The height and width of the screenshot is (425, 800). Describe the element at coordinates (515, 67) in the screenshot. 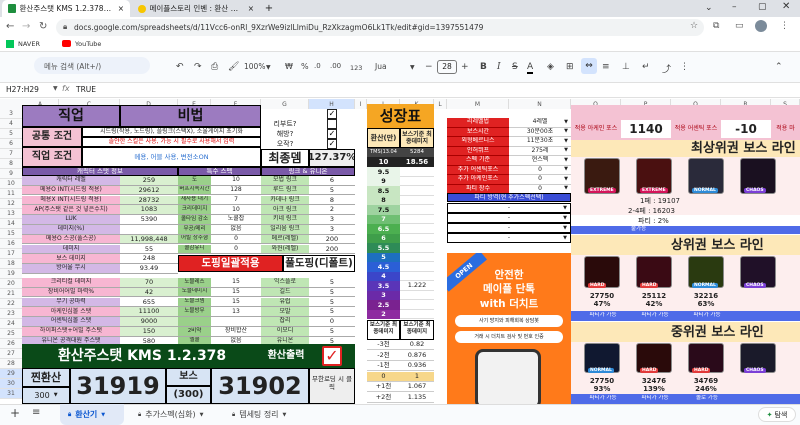

I see `strikethrough-icon: S` at that location.